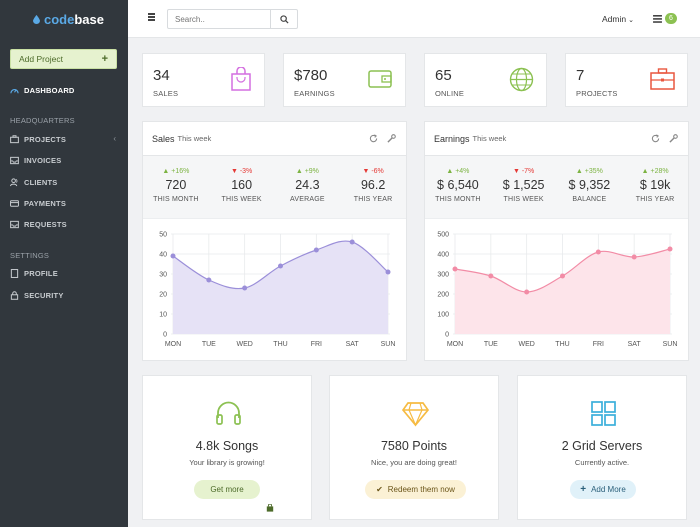  What do you see at coordinates (43, 160) in the screenshot?
I see `sidebar-item-label: INVOICES` at bounding box center [43, 160].